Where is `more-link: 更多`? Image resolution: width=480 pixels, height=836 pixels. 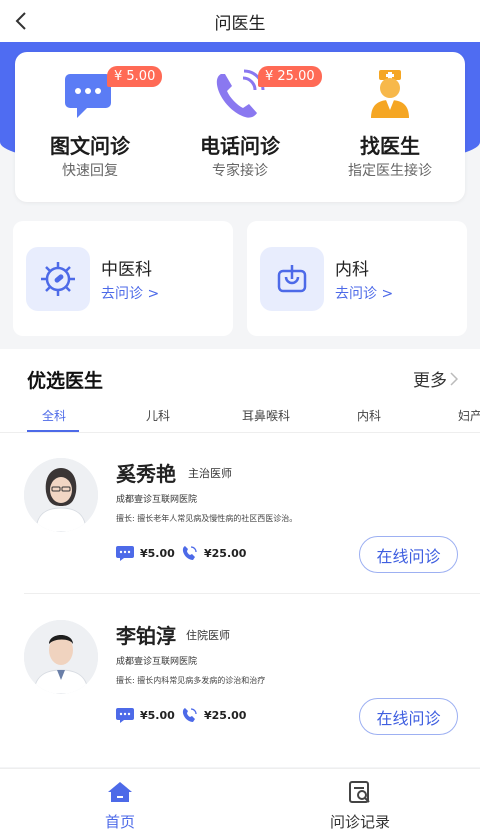 more-link: 更多 is located at coordinates (435, 378).